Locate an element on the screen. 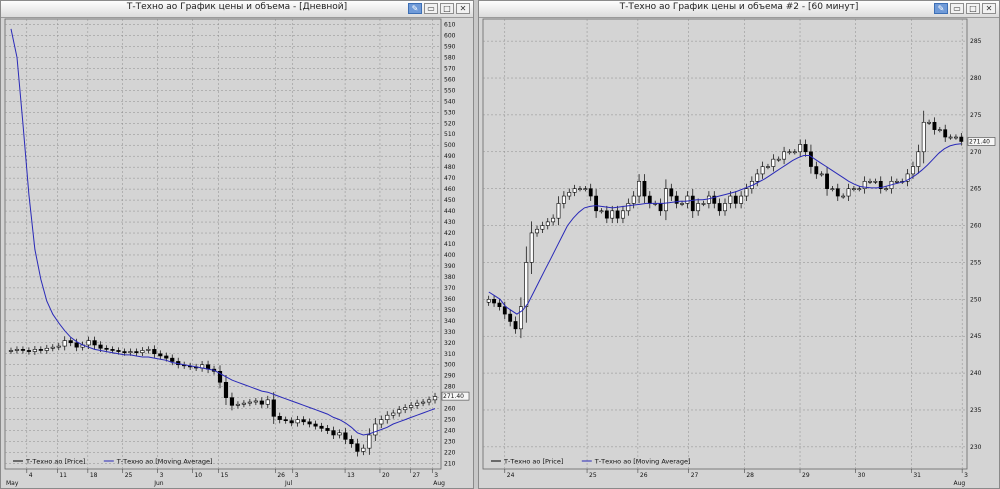  y-tick-label: 290 is located at coordinates (450, 376).